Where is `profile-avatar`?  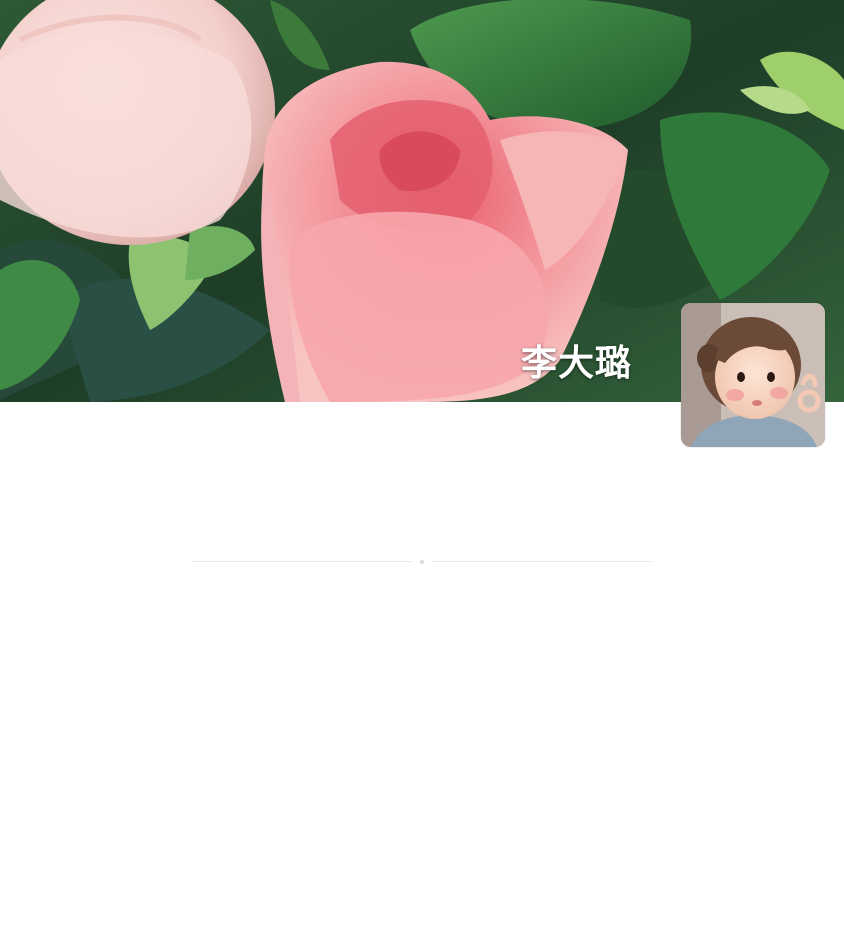 profile-avatar is located at coordinates (753, 375).